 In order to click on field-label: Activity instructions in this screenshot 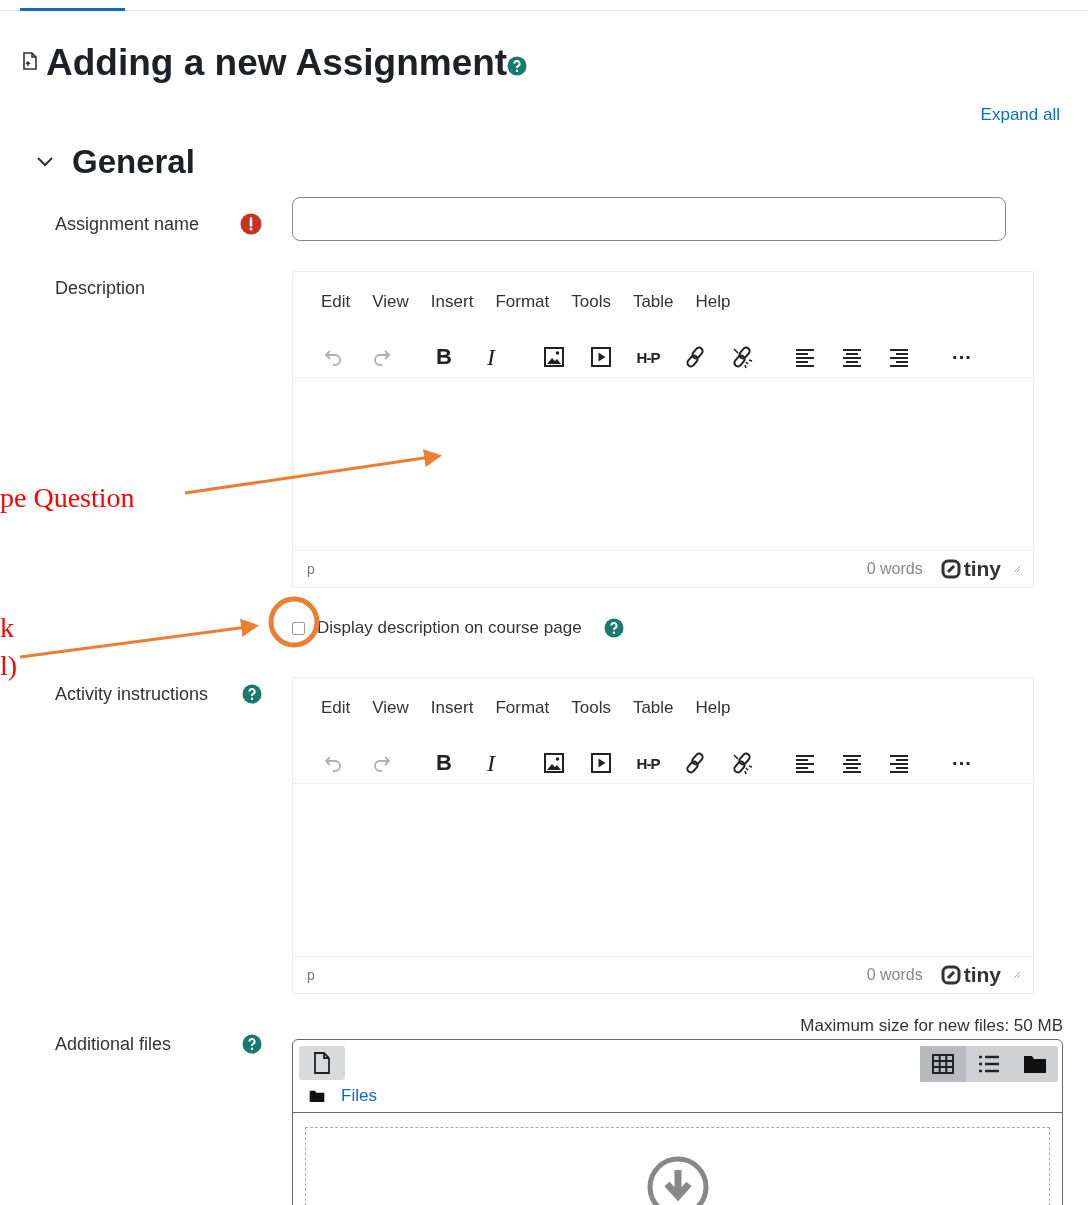, I will do `click(132, 694)`.